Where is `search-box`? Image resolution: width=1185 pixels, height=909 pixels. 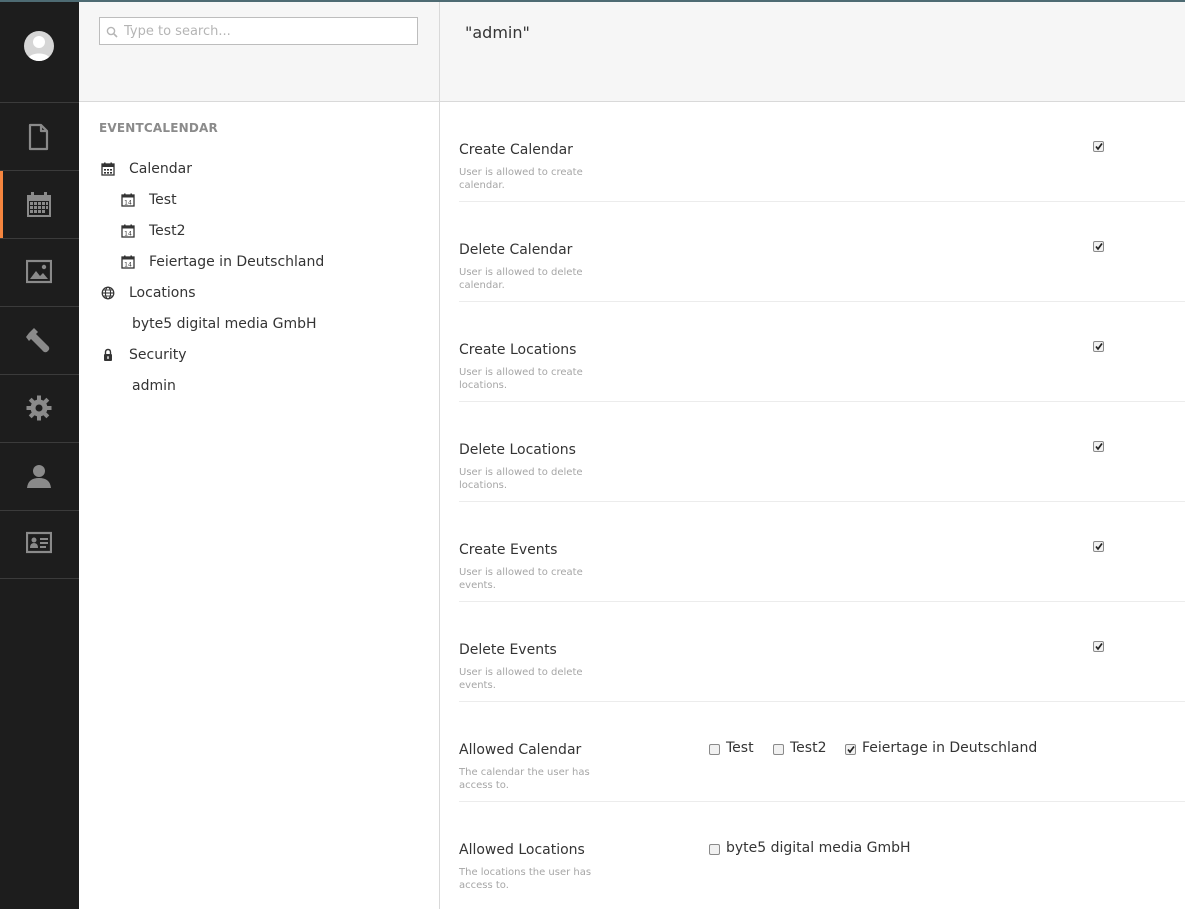 search-box is located at coordinates (258, 31).